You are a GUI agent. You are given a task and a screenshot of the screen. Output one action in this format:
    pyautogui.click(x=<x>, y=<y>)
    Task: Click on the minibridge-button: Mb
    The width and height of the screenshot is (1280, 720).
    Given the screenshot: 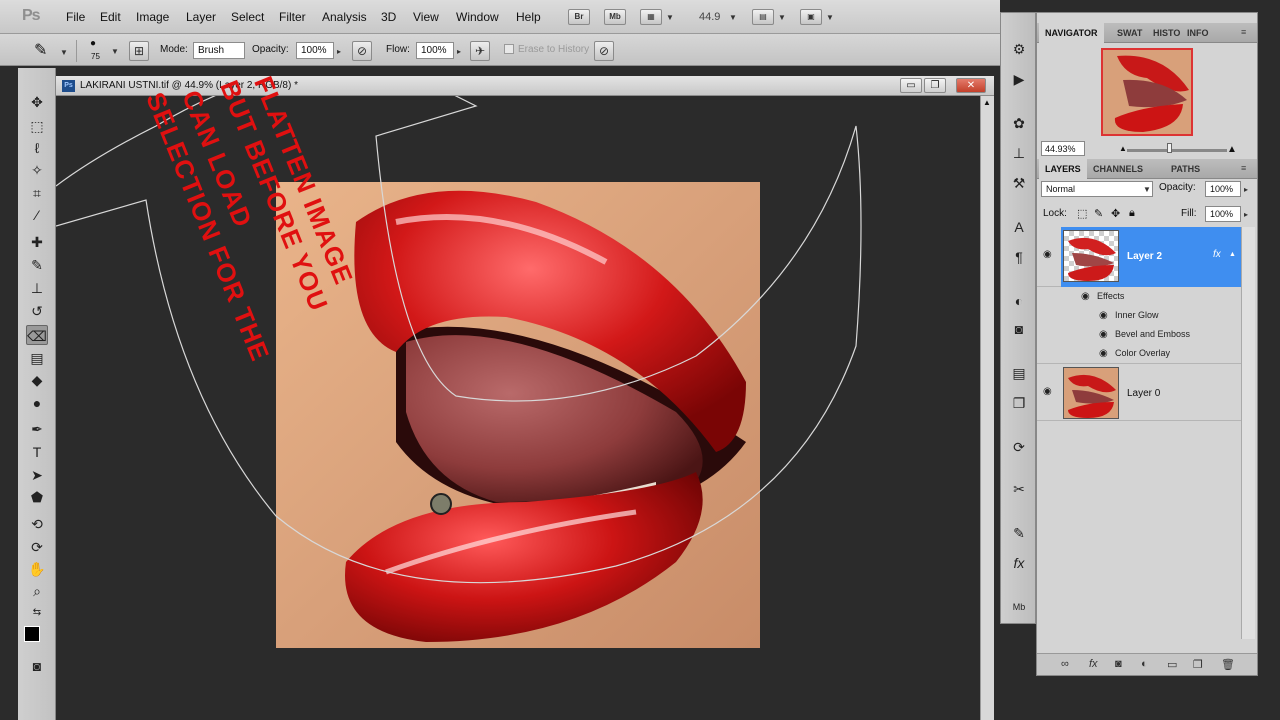 What is the action you would take?
    pyautogui.click(x=615, y=17)
    